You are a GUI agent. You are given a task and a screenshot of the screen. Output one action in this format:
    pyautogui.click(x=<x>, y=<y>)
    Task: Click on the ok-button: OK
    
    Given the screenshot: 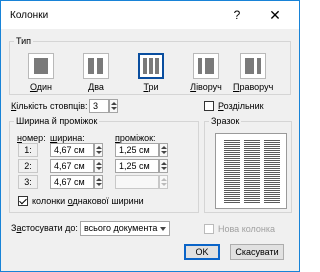 What is the action you would take?
    pyautogui.click(x=202, y=252)
    